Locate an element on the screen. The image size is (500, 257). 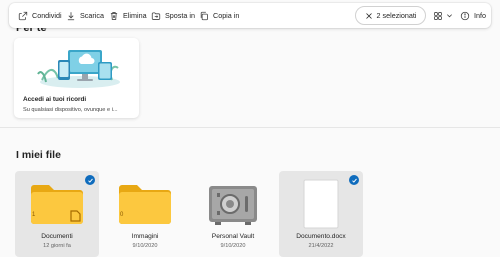
section-divider is located at coordinates (250, 127).